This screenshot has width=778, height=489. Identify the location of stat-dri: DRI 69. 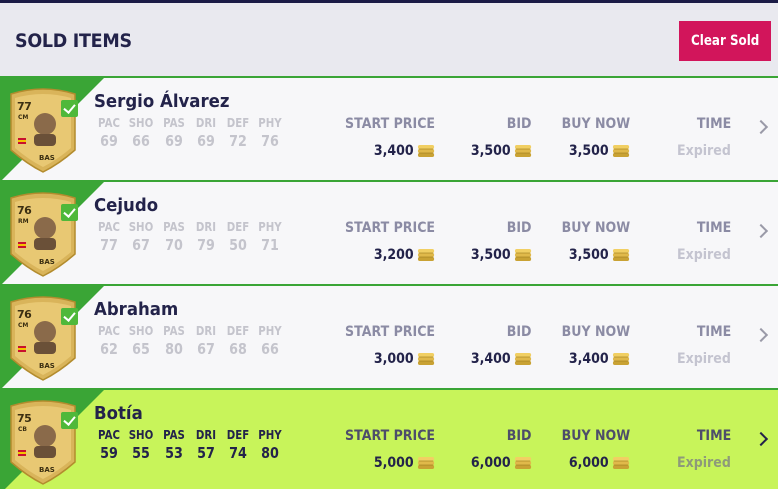
(206, 133).